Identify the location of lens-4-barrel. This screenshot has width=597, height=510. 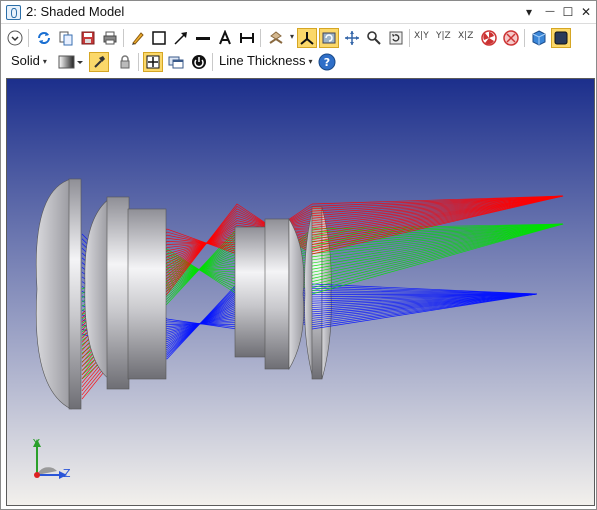
(251, 292).